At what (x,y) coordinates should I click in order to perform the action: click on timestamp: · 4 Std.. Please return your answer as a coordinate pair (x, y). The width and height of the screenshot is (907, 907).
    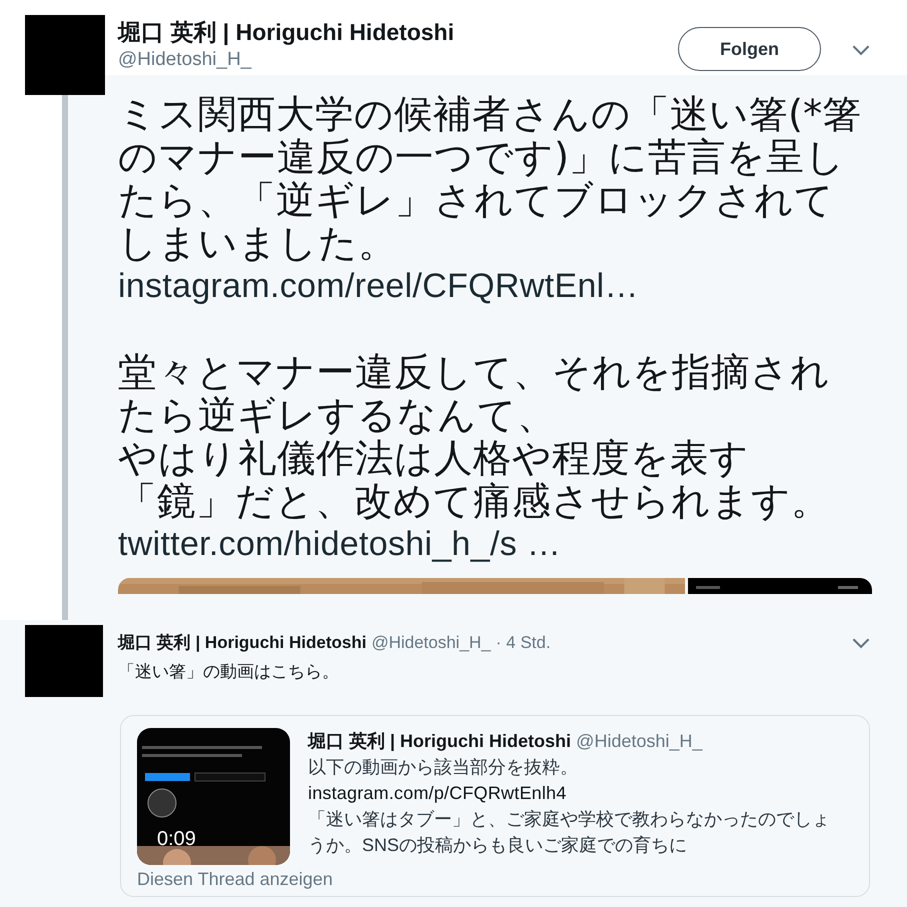
    Looking at the image, I should click on (523, 642).